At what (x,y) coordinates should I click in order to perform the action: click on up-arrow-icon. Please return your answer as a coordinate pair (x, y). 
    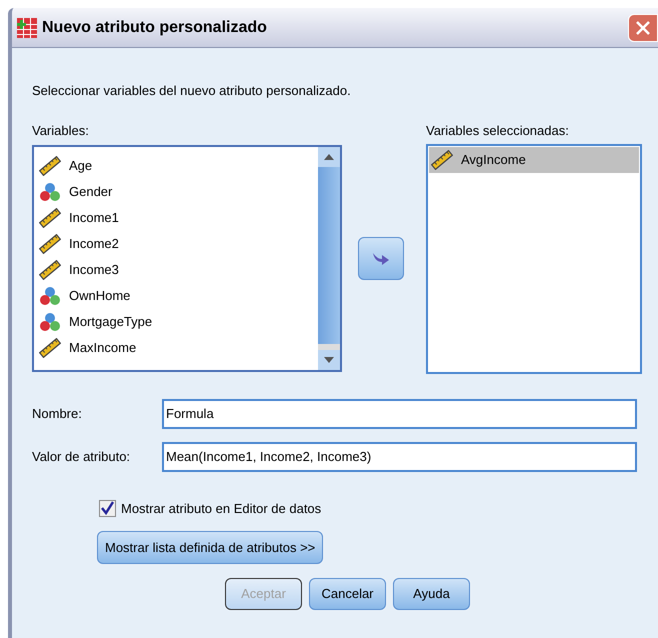
    Looking at the image, I should click on (329, 157).